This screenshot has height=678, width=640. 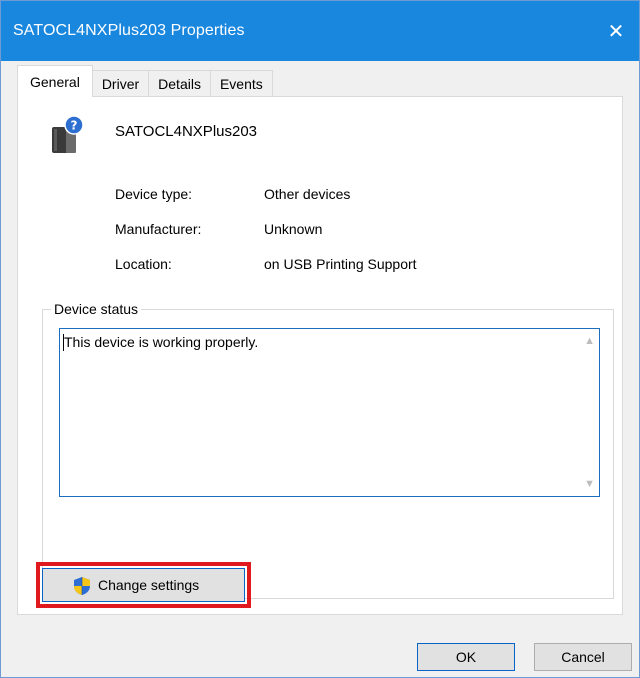 What do you see at coordinates (340, 264) in the screenshot?
I see `location-value: on USB Printing Support` at bounding box center [340, 264].